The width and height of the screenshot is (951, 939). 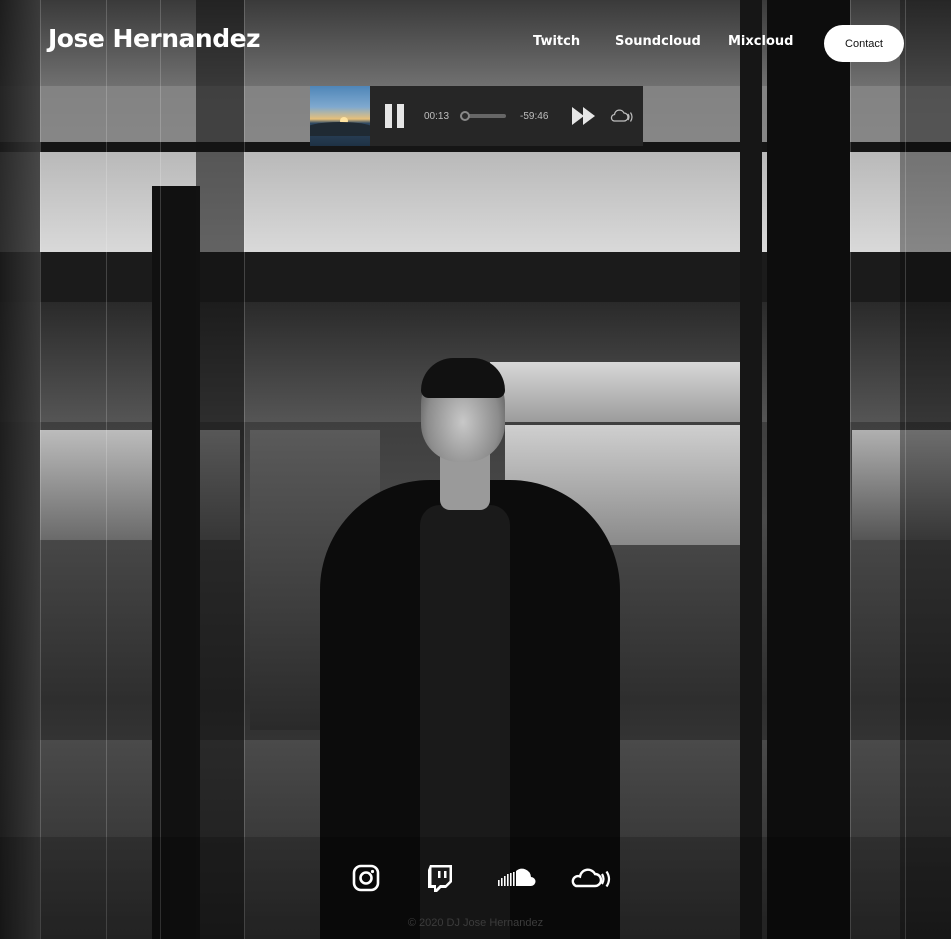 What do you see at coordinates (760, 41) in the screenshot?
I see `nav-link-mixcloud: Mixcloud` at bounding box center [760, 41].